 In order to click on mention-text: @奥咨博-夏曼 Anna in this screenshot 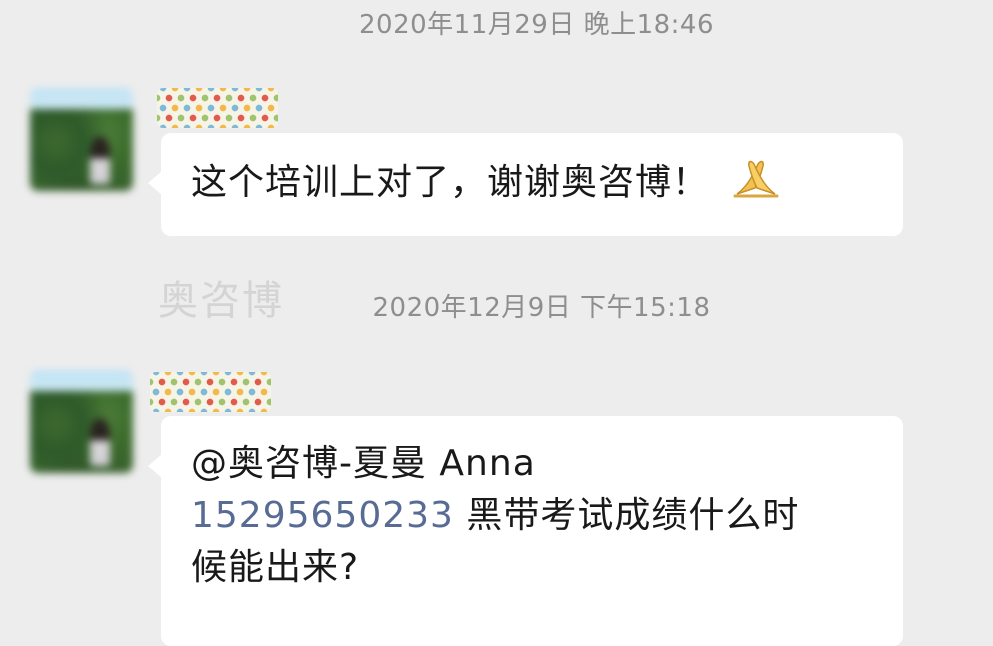, I will do `click(532, 464)`.